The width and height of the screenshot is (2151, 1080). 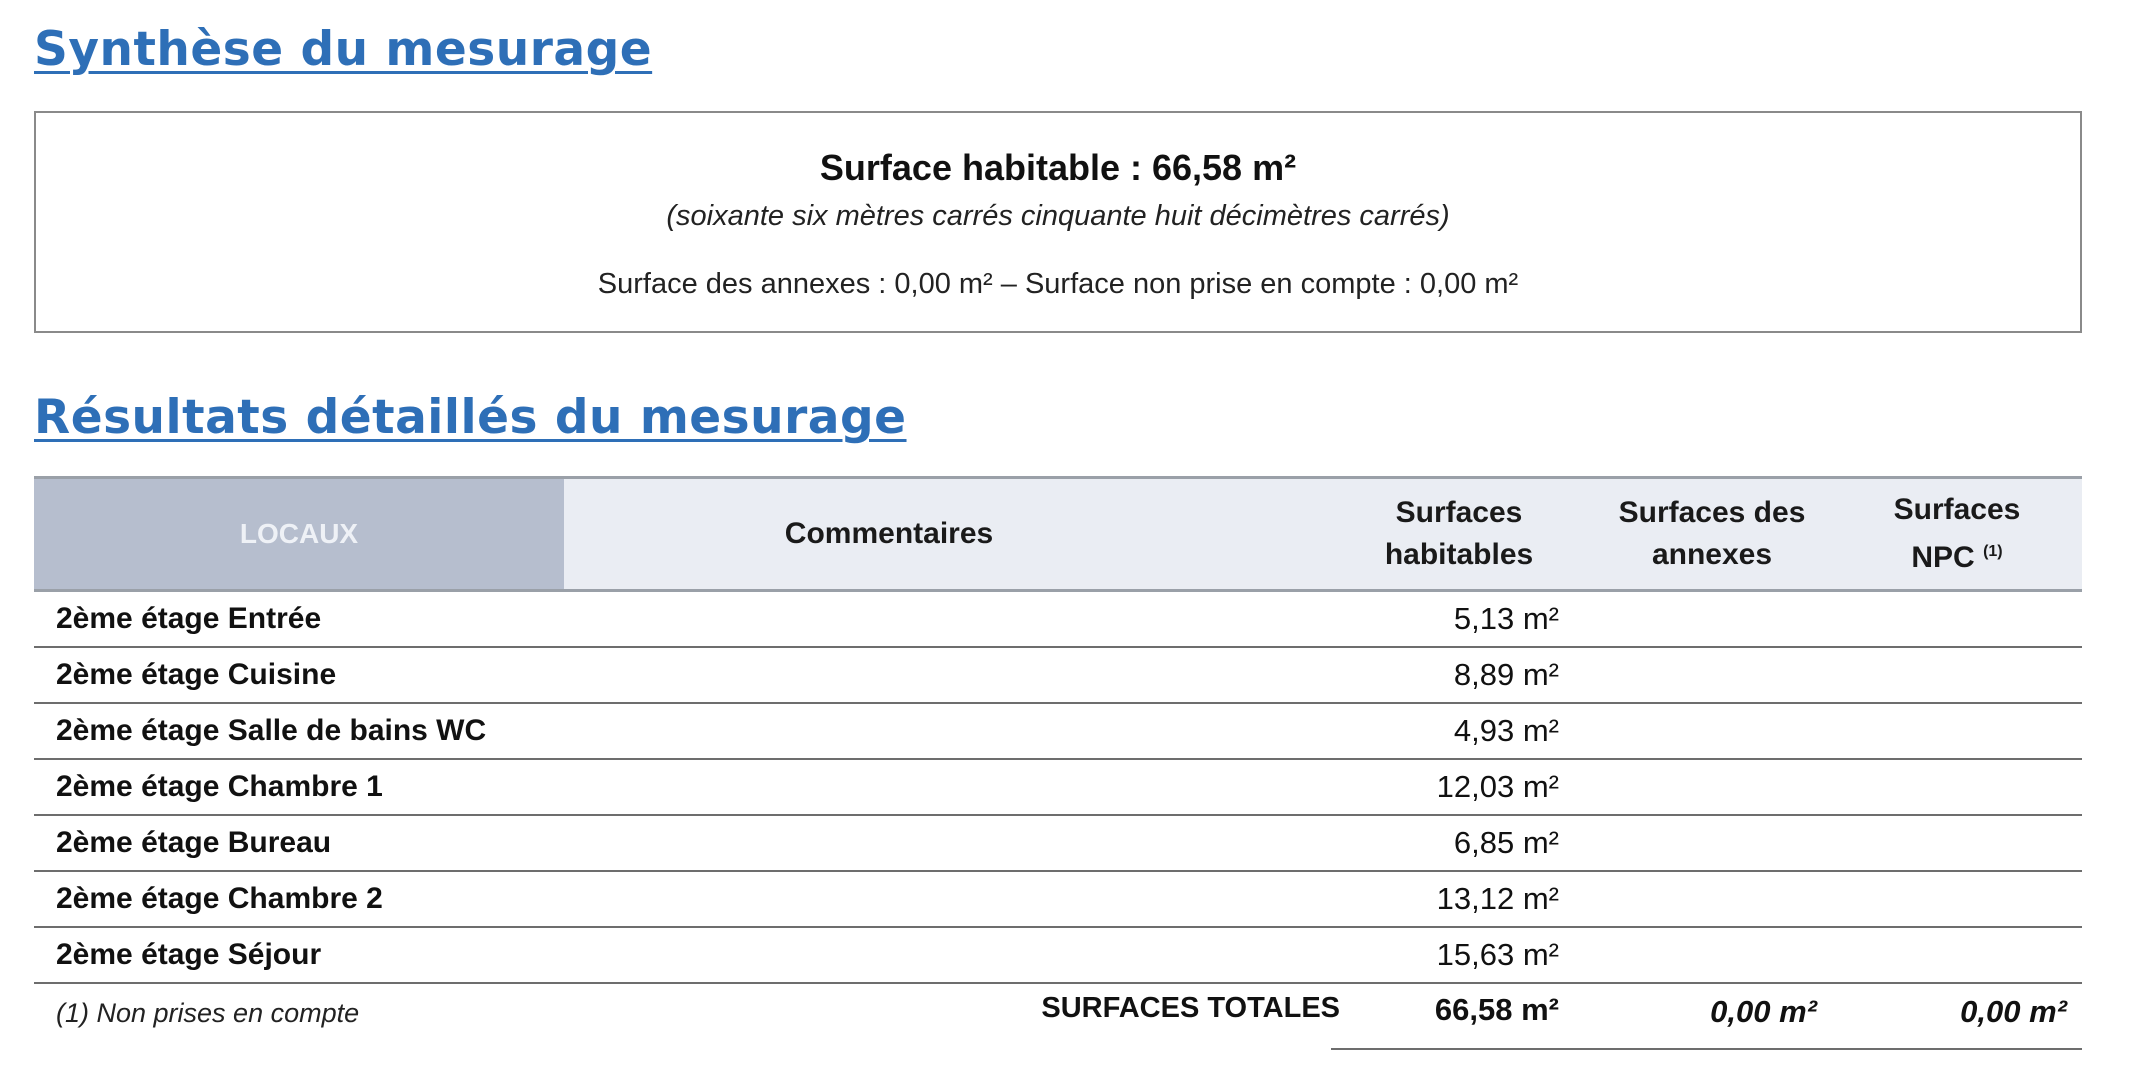 I want to click on table-row: 2ème étage Cuisine 8,89 m², so click(x=1058, y=676).